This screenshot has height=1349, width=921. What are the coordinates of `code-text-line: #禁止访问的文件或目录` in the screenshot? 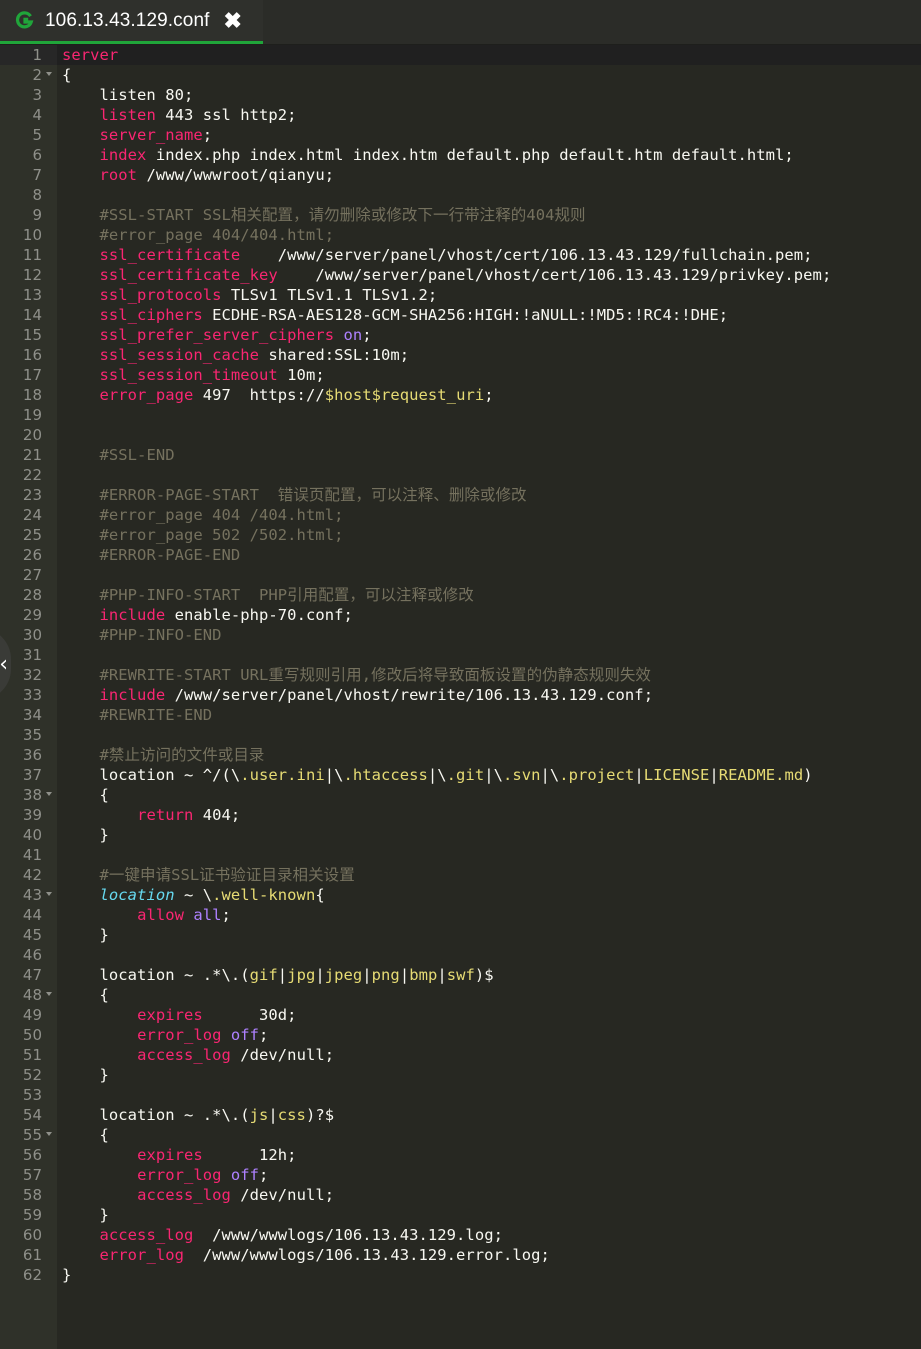 It's located at (163, 755).